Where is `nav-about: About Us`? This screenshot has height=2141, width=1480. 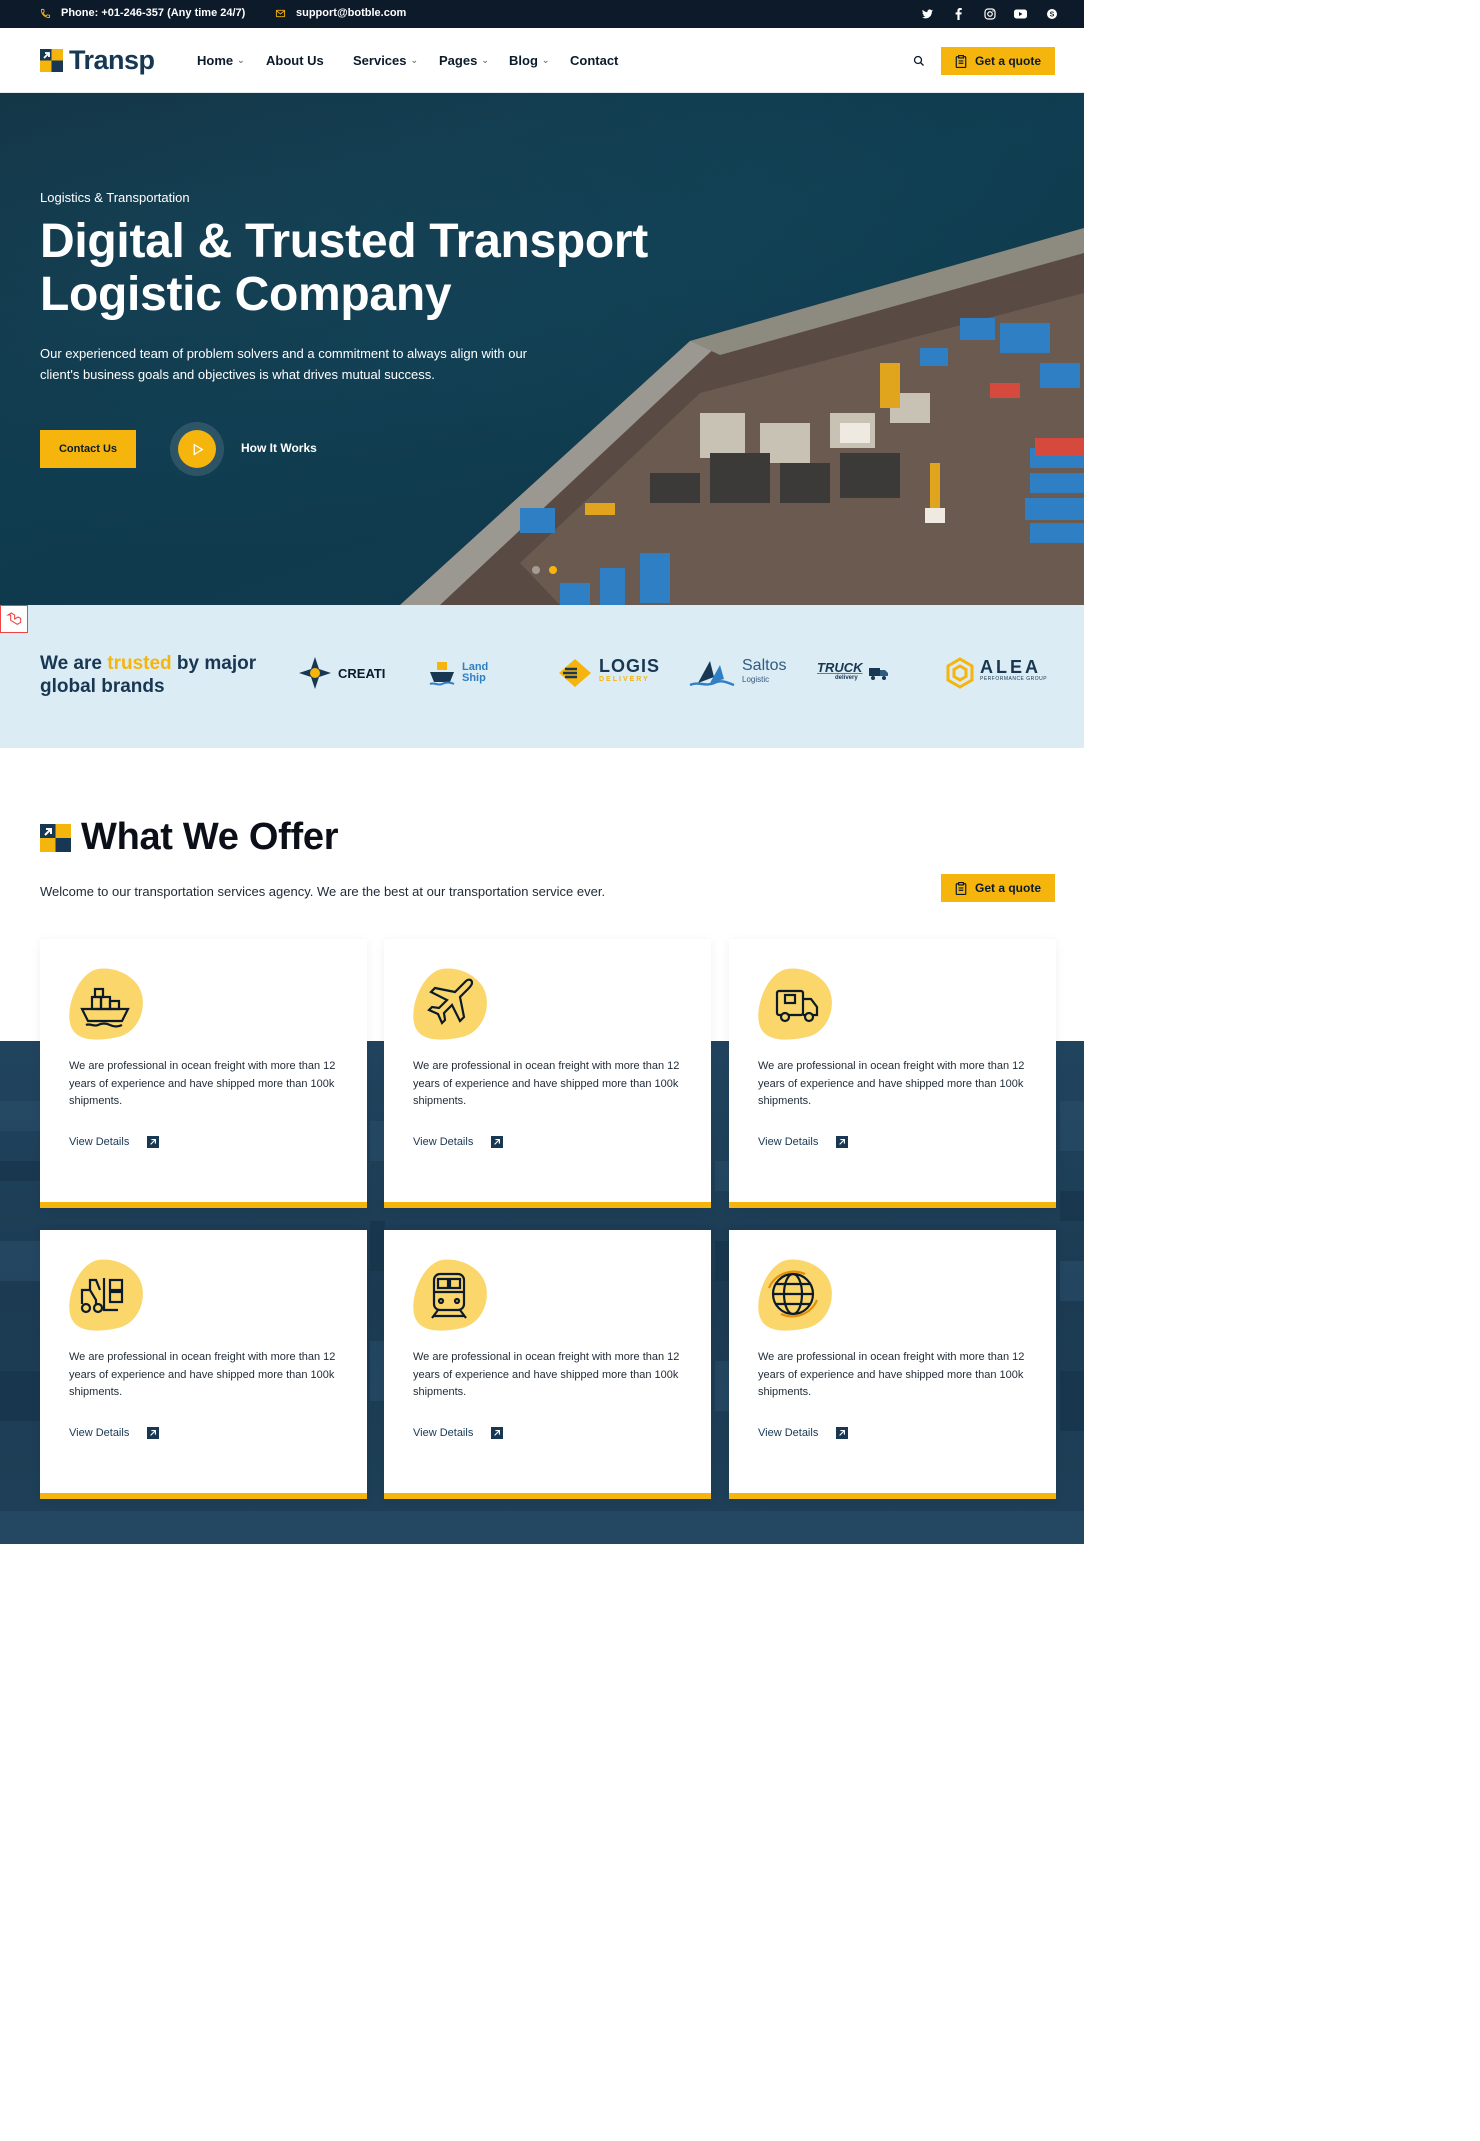 nav-about: About Us is located at coordinates (295, 60).